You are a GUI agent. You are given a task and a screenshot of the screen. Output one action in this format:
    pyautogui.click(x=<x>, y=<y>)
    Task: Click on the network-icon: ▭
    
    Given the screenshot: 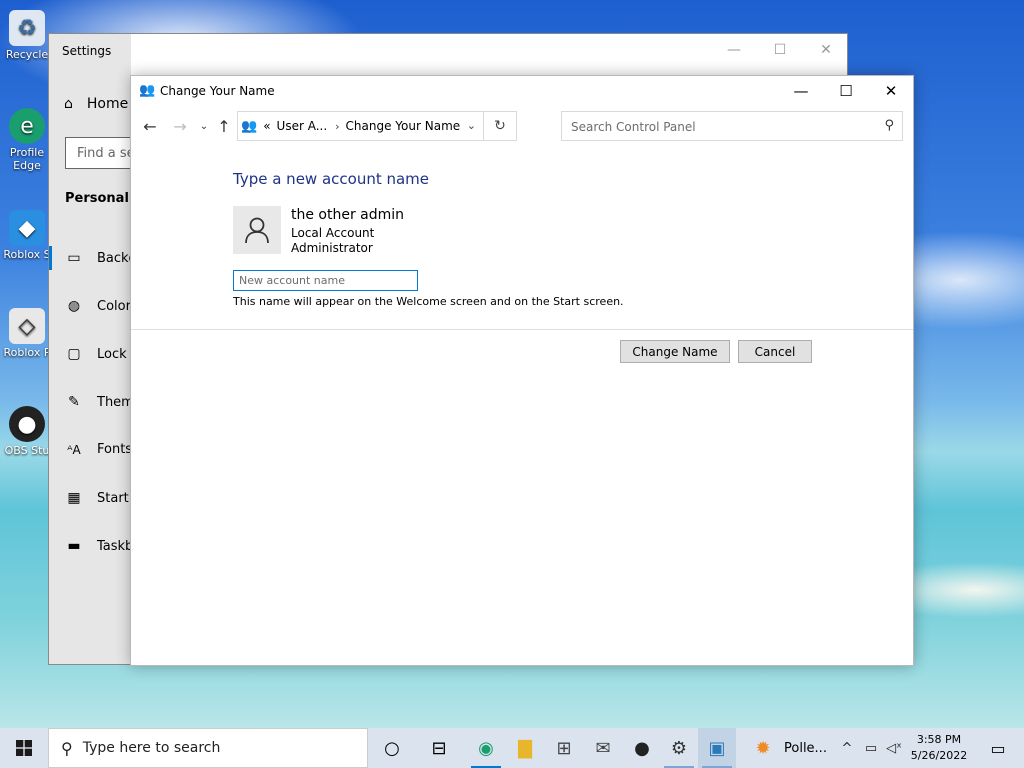 What is the action you would take?
    pyautogui.click(x=871, y=748)
    